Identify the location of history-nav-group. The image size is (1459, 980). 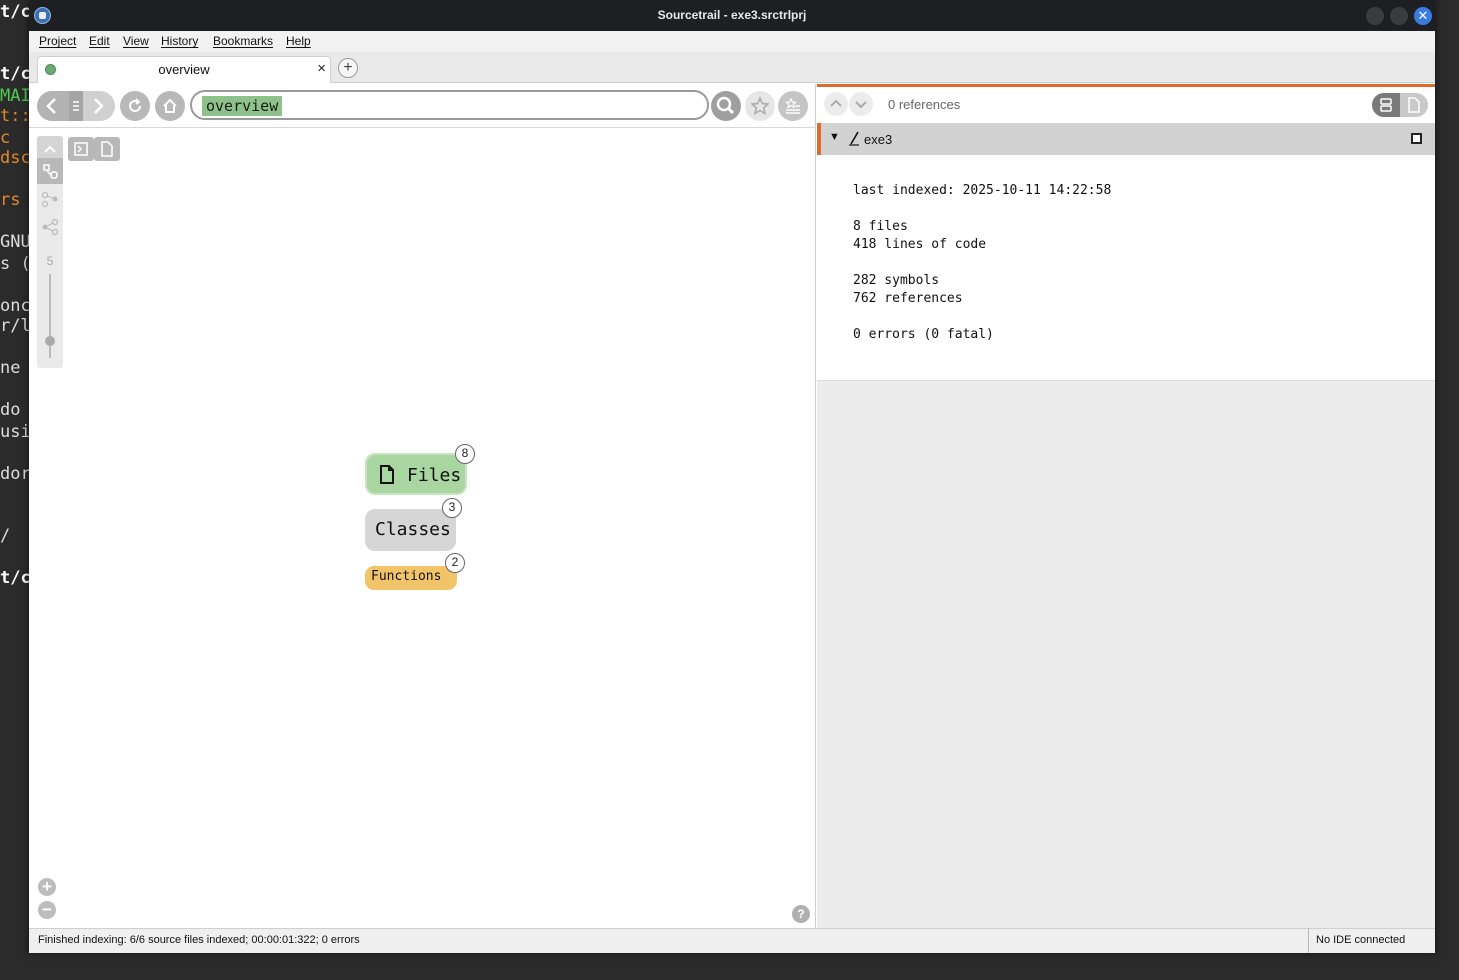
(76, 106).